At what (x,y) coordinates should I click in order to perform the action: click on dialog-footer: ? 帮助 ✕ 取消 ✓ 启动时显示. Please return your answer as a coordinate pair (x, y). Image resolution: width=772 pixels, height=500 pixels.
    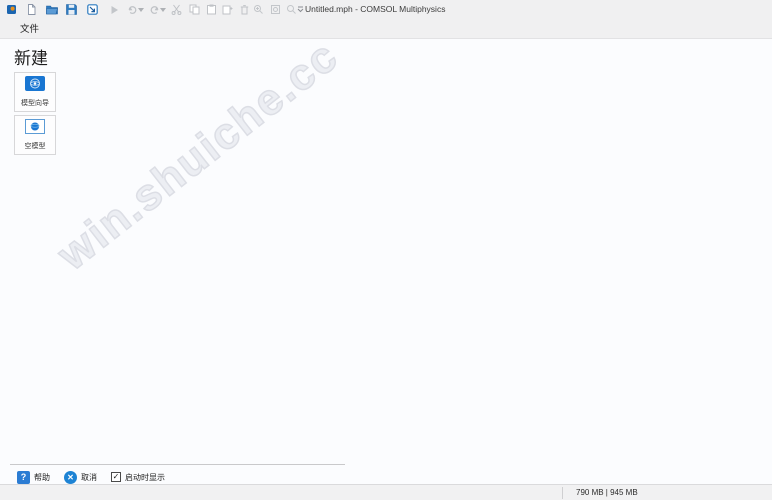
    Looking at the image, I should click on (98, 477).